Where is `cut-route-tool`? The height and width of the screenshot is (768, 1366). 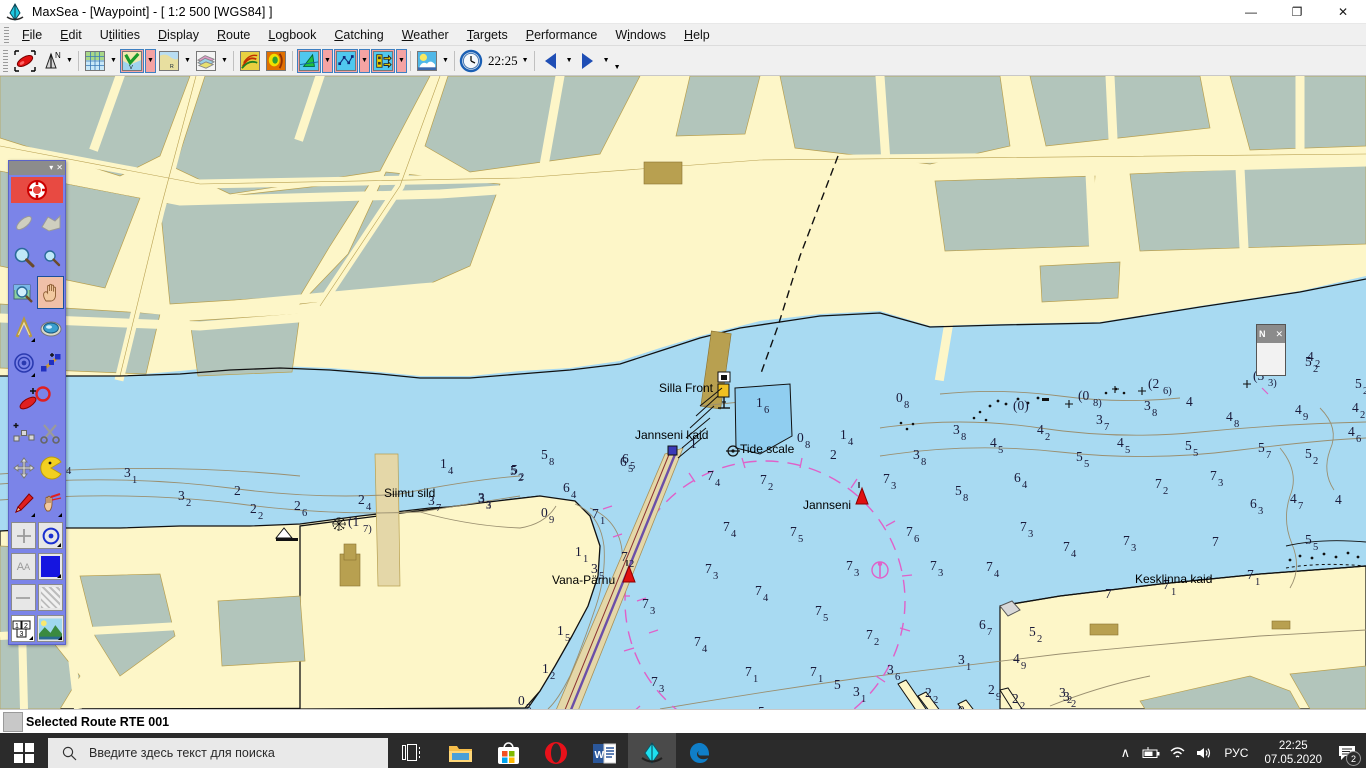 cut-route-tool is located at coordinates (50, 432).